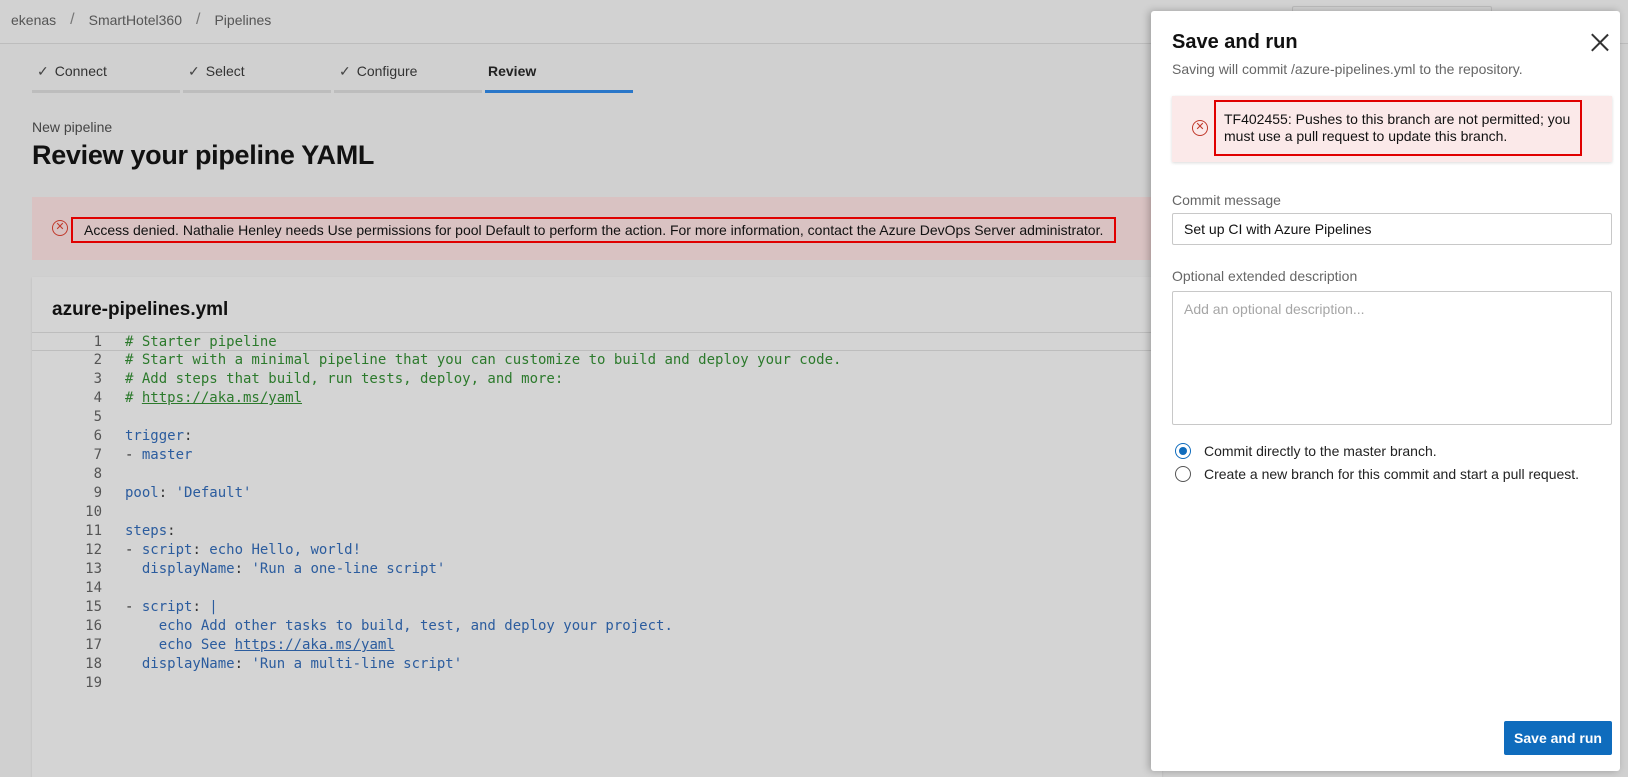 Image resolution: width=1628 pixels, height=777 pixels. What do you see at coordinates (1392, 358) in the screenshot?
I see `description-textarea` at bounding box center [1392, 358].